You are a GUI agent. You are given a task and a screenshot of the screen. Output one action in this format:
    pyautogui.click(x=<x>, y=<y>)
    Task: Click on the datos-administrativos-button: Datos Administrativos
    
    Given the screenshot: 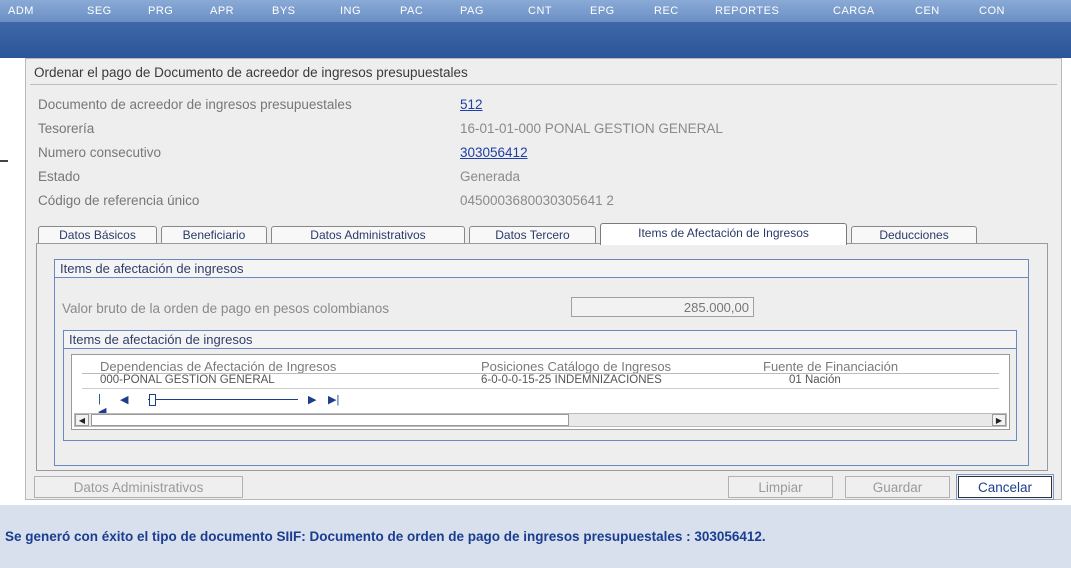 What is the action you would take?
    pyautogui.click(x=138, y=487)
    